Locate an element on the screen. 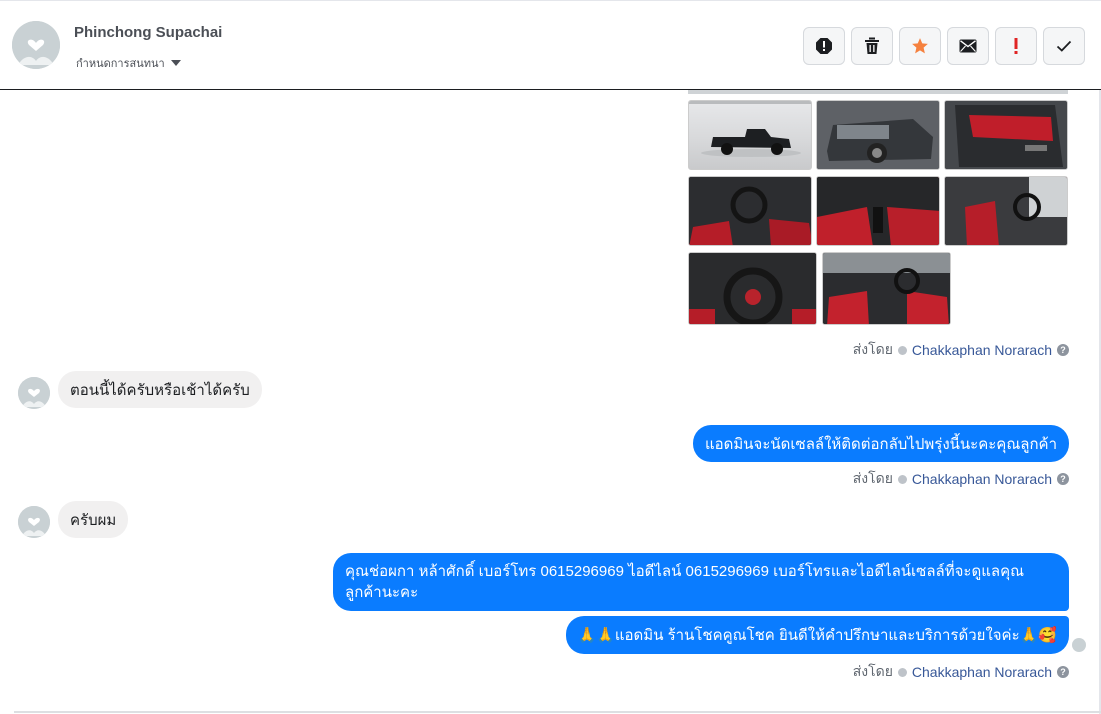  check-icon is located at coordinates (1064, 46).